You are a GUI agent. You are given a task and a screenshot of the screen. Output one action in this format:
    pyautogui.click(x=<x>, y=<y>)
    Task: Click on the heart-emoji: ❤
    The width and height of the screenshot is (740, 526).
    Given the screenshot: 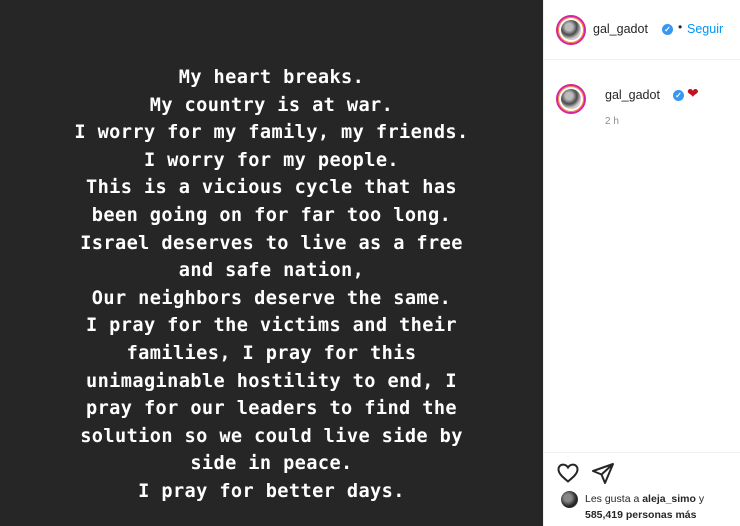 What is the action you would take?
    pyautogui.click(x=693, y=93)
    